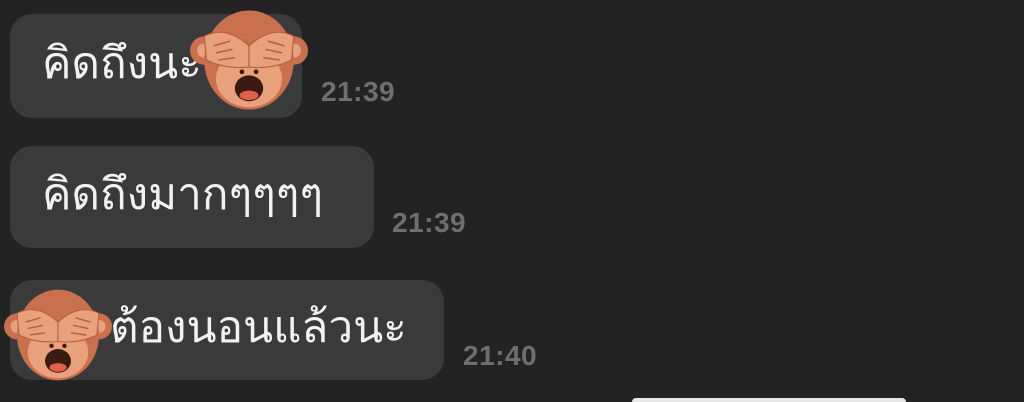 This screenshot has height=402, width=1024. I want to click on message-text: คิดถึงมากๆๆๆๆ, so click(183, 195).